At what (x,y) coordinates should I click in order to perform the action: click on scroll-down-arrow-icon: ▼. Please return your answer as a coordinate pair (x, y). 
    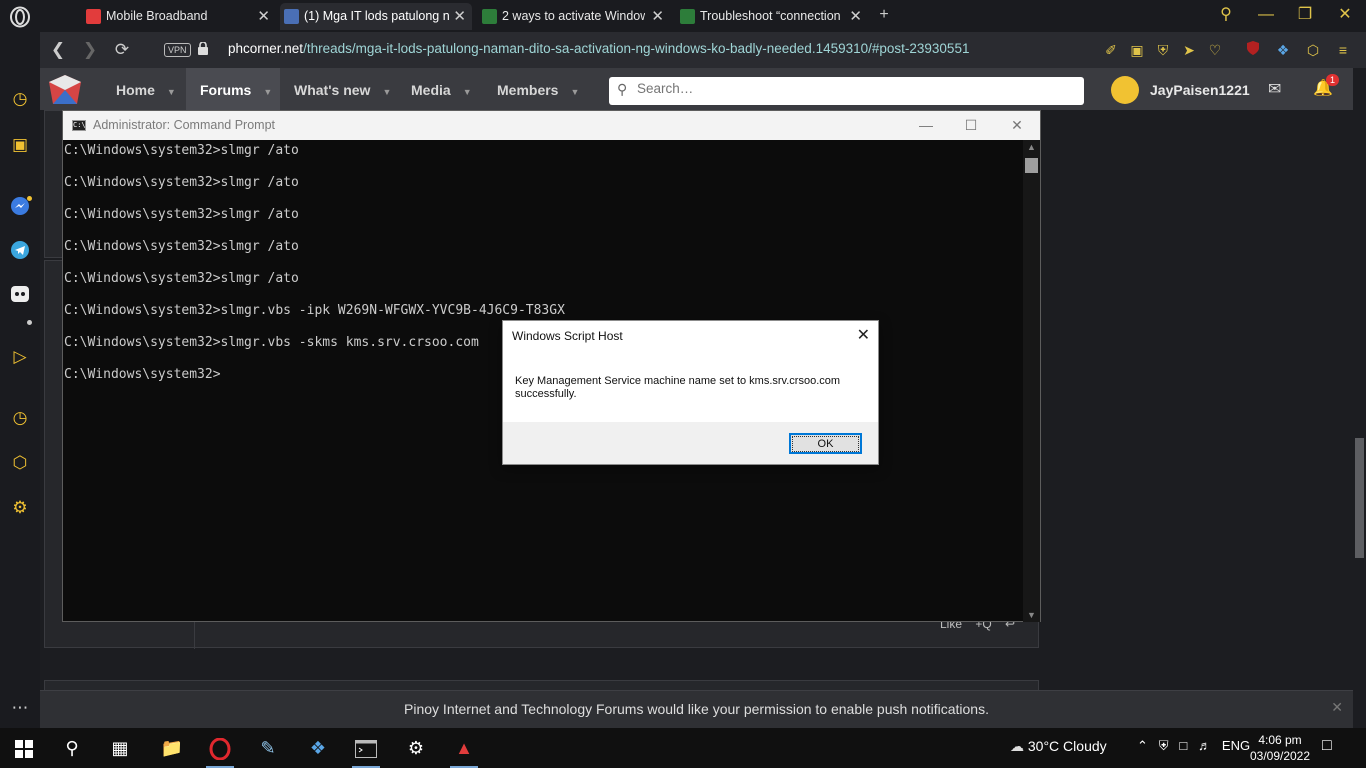
    Looking at the image, I should click on (1031, 615).